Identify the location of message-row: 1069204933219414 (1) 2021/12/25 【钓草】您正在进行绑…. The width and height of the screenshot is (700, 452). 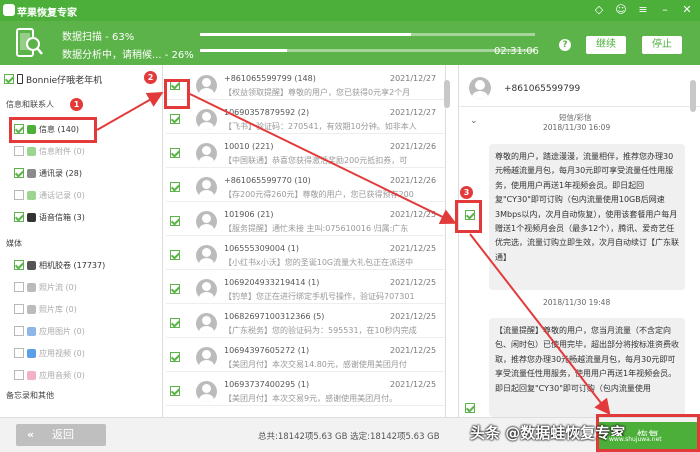
(305, 289).